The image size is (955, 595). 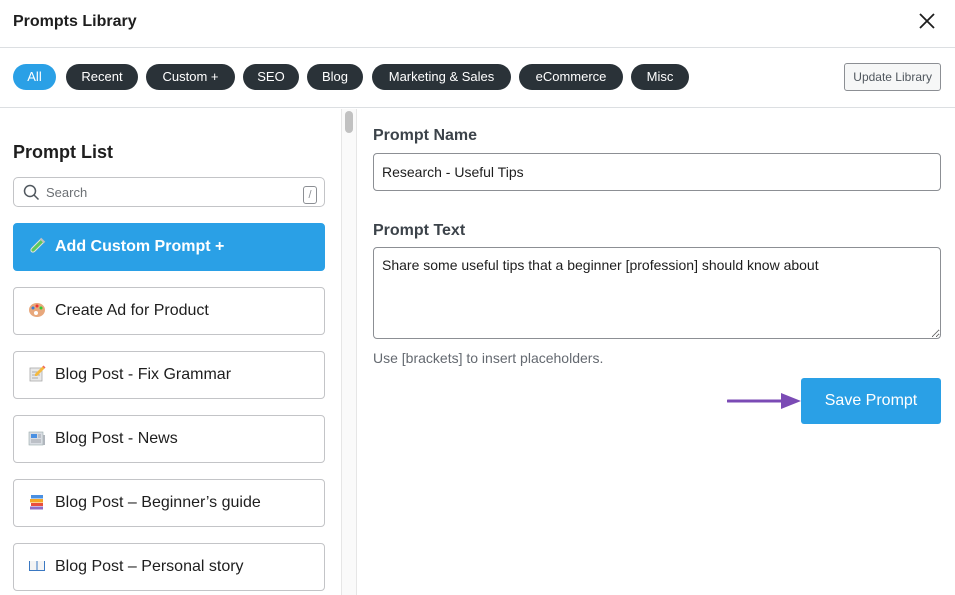 What do you see at coordinates (764, 401) in the screenshot?
I see `annotation-arrow-icon` at bounding box center [764, 401].